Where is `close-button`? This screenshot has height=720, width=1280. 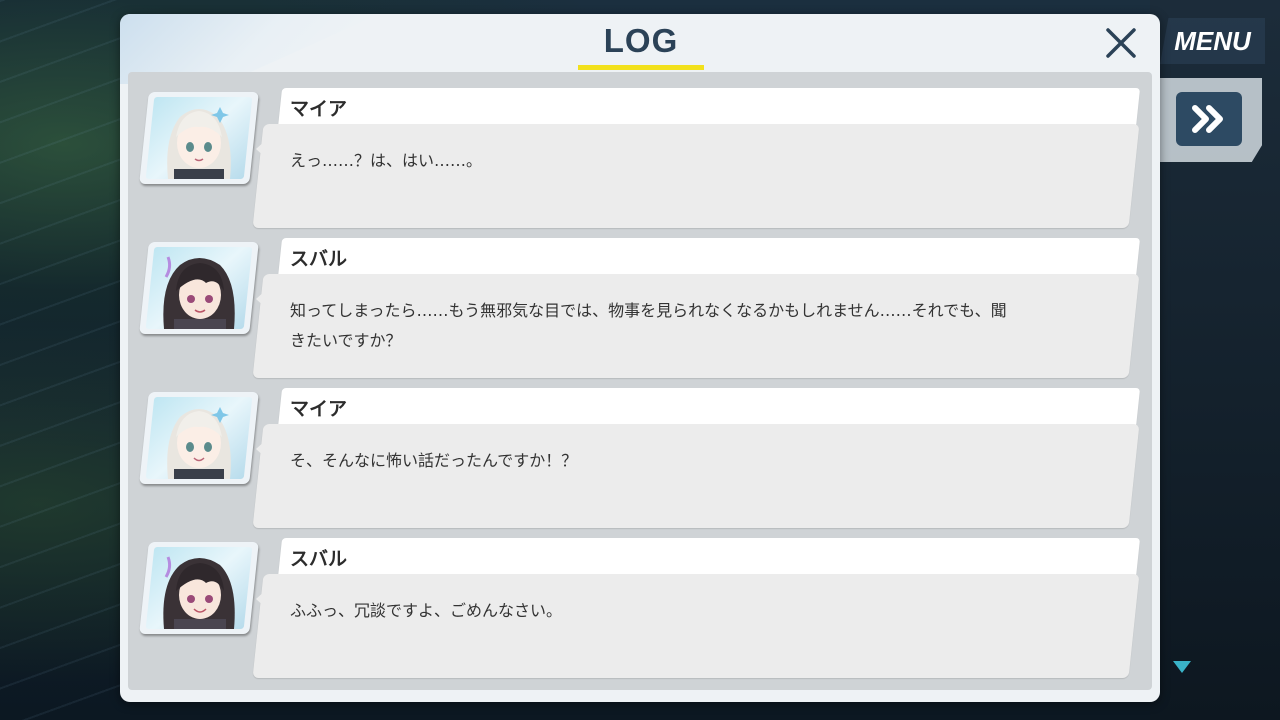 close-button is located at coordinates (1121, 43).